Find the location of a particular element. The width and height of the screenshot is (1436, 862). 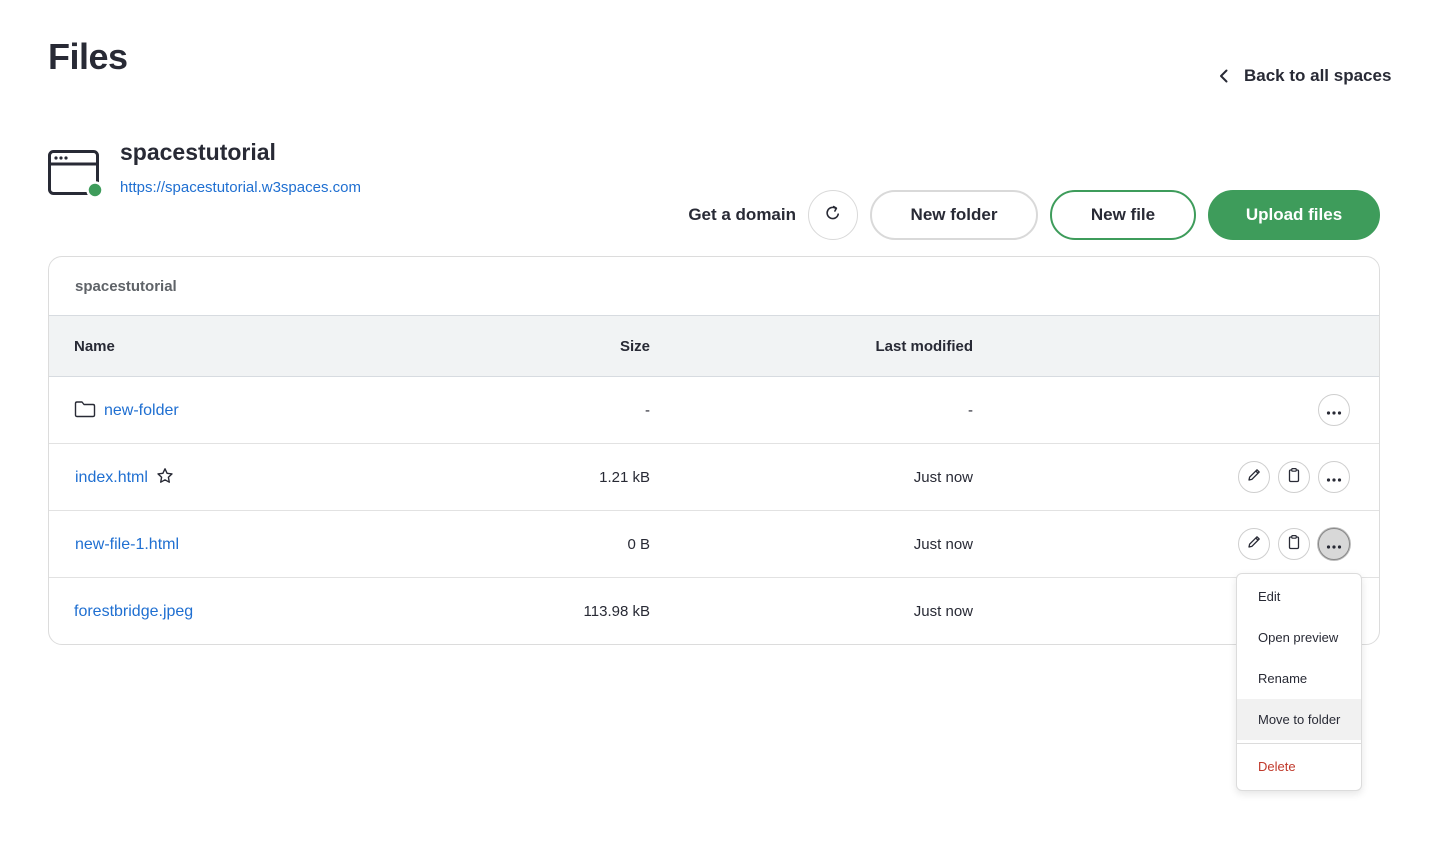

space-name: spacestutorial is located at coordinates (198, 152).